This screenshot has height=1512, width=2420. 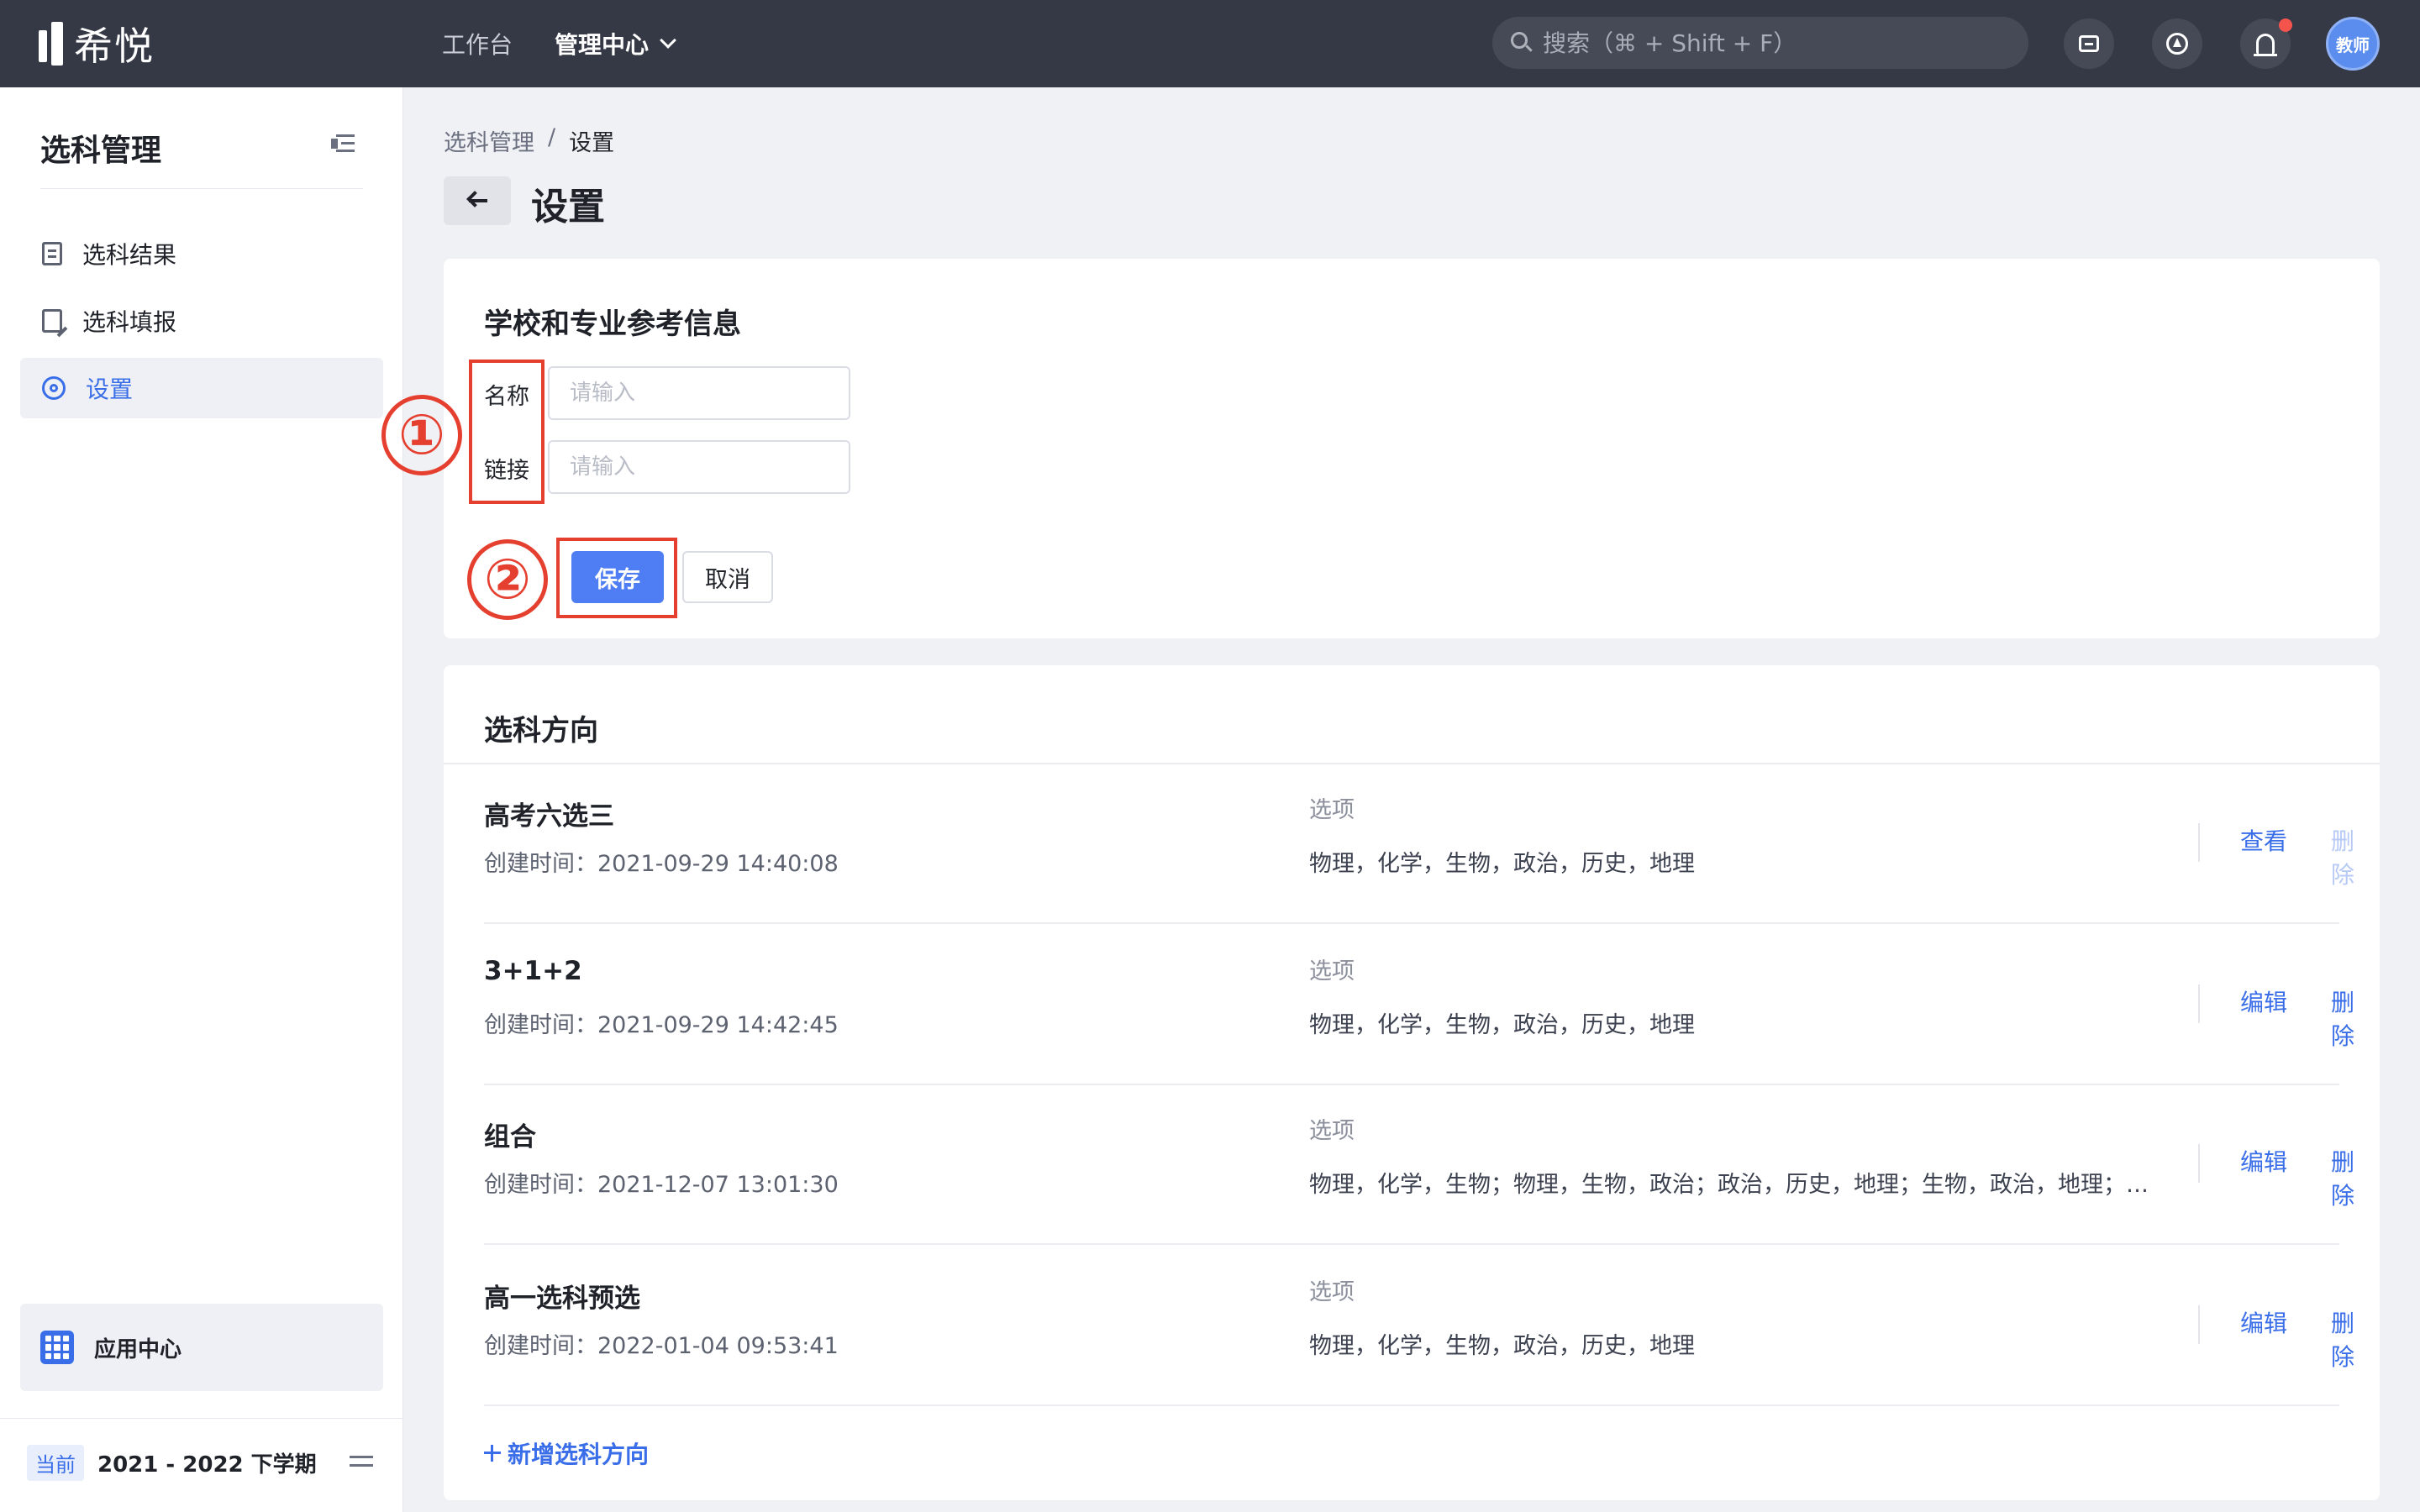 I want to click on sidebar-item-label: 设置, so click(x=110, y=389).